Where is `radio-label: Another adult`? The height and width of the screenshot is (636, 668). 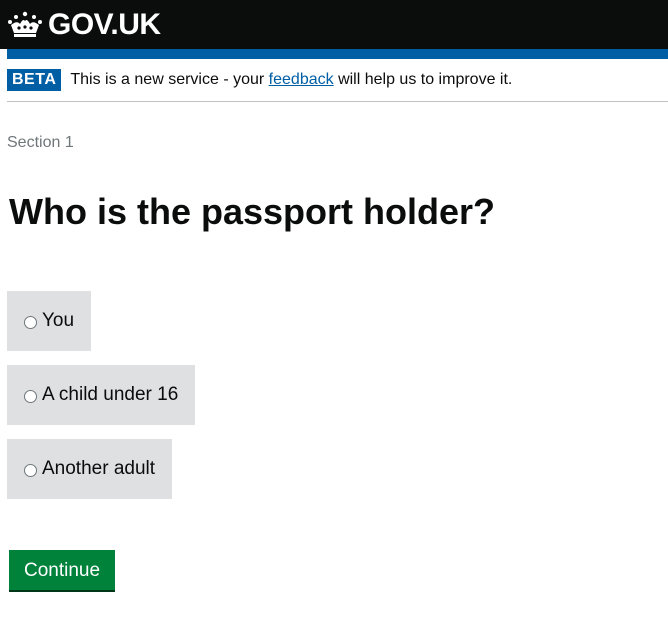 radio-label: Another adult is located at coordinates (99, 468).